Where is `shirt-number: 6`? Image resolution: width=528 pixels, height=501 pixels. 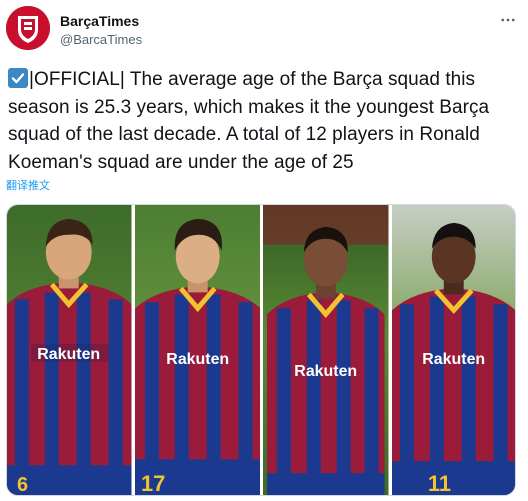 shirt-number: 6 is located at coordinates (22, 484).